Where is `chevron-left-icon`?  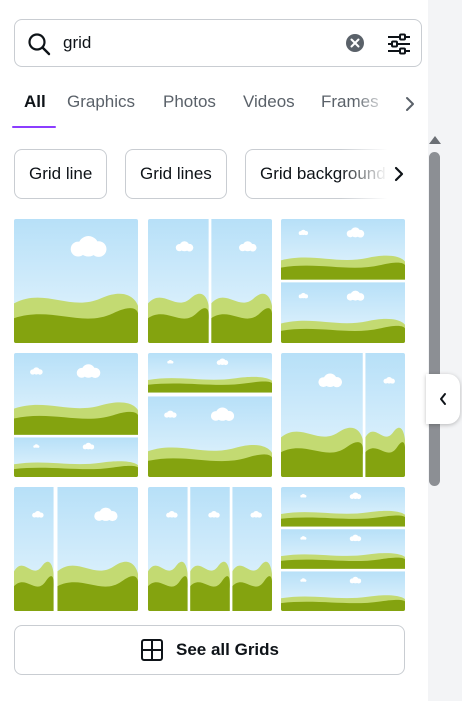
chevron-left-icon is located at coordinates (443, 399).